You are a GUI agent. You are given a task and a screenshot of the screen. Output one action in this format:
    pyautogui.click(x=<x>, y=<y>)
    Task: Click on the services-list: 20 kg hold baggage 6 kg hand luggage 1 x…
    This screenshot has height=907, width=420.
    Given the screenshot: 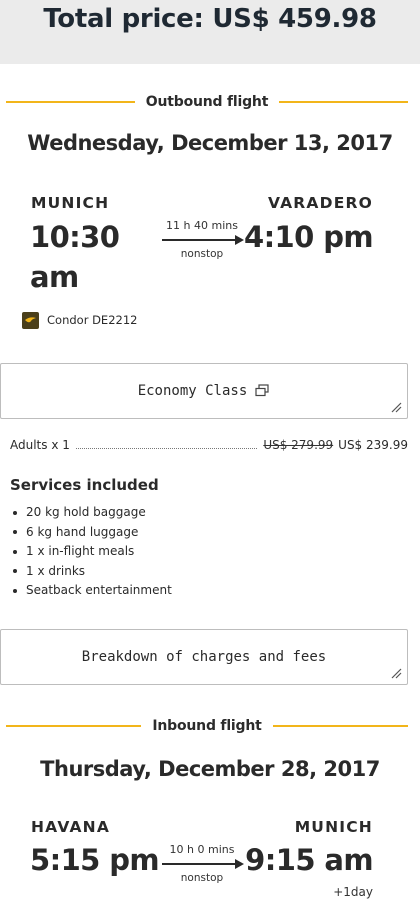 What is the action you would take?
    pyautogui.click(x=91, y=552)
    